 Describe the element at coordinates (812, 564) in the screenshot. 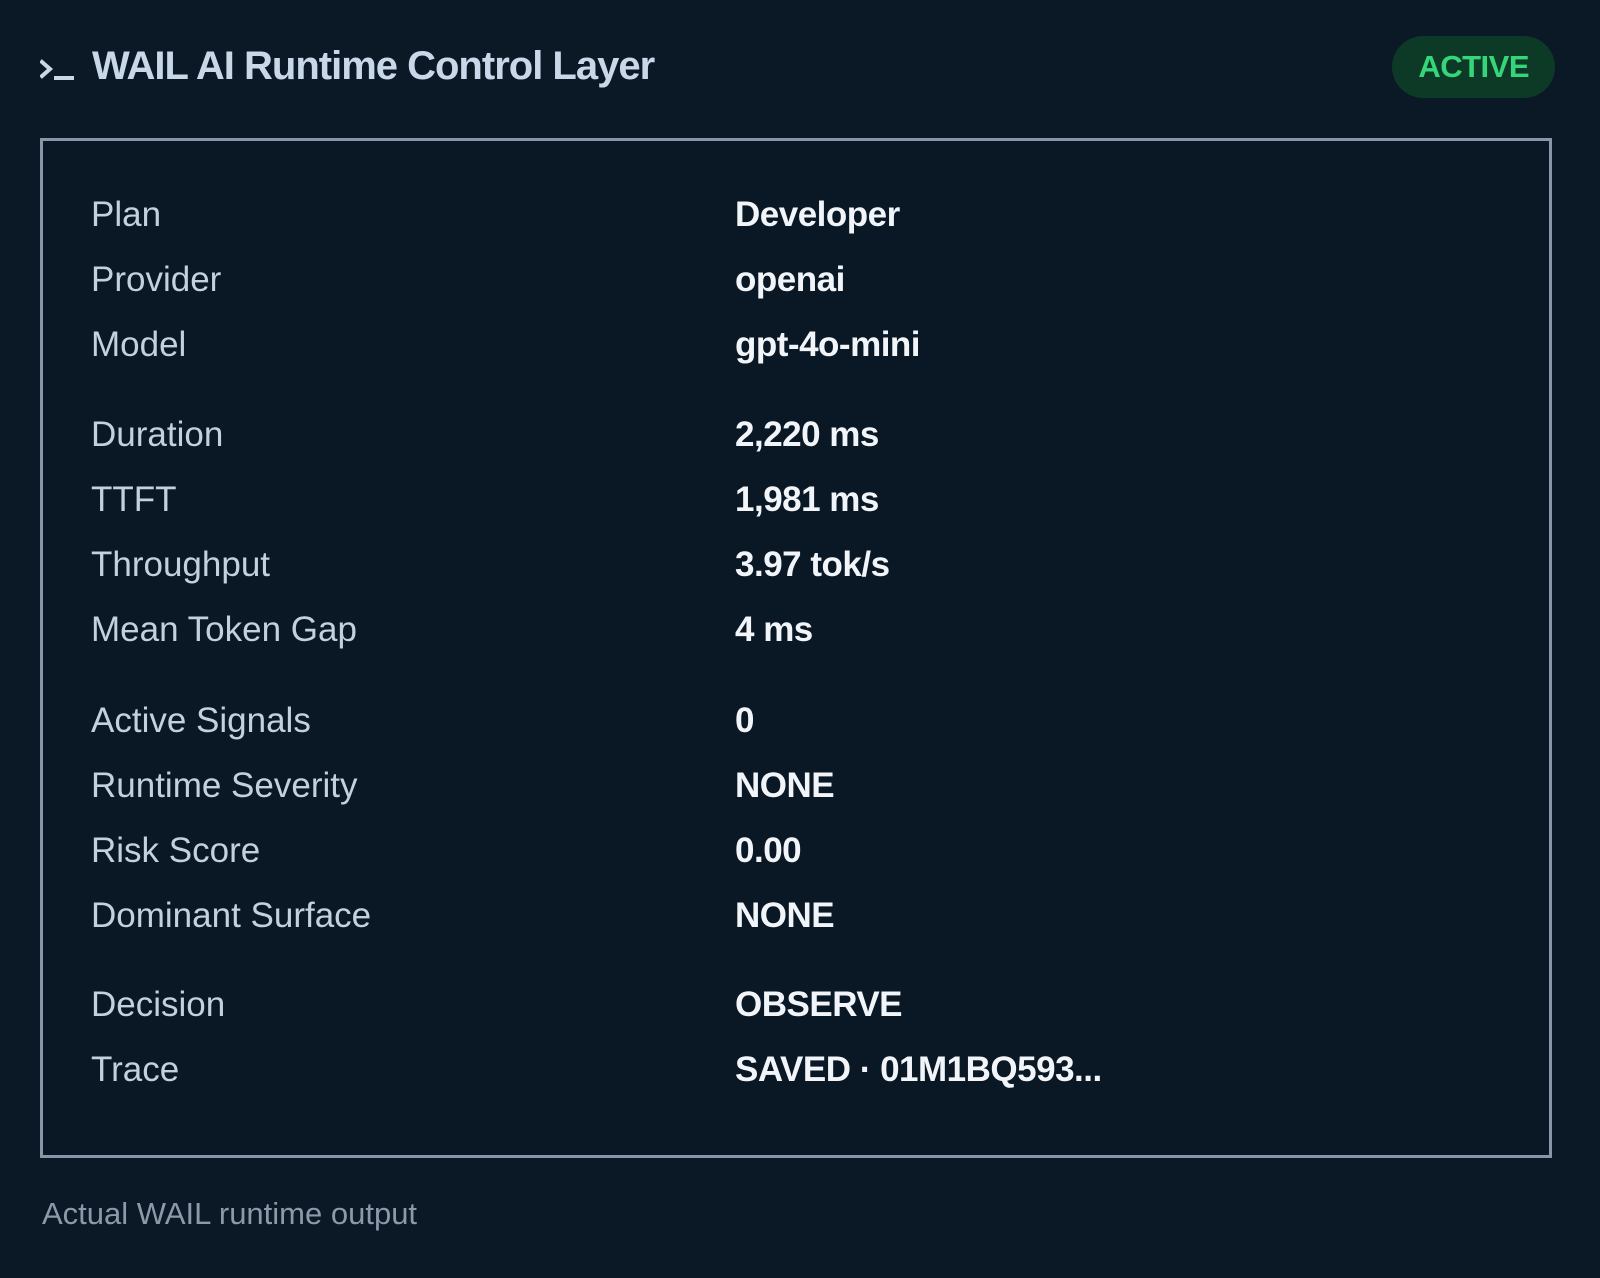

I see `metric-value: 3.97 tok/s` at that location.